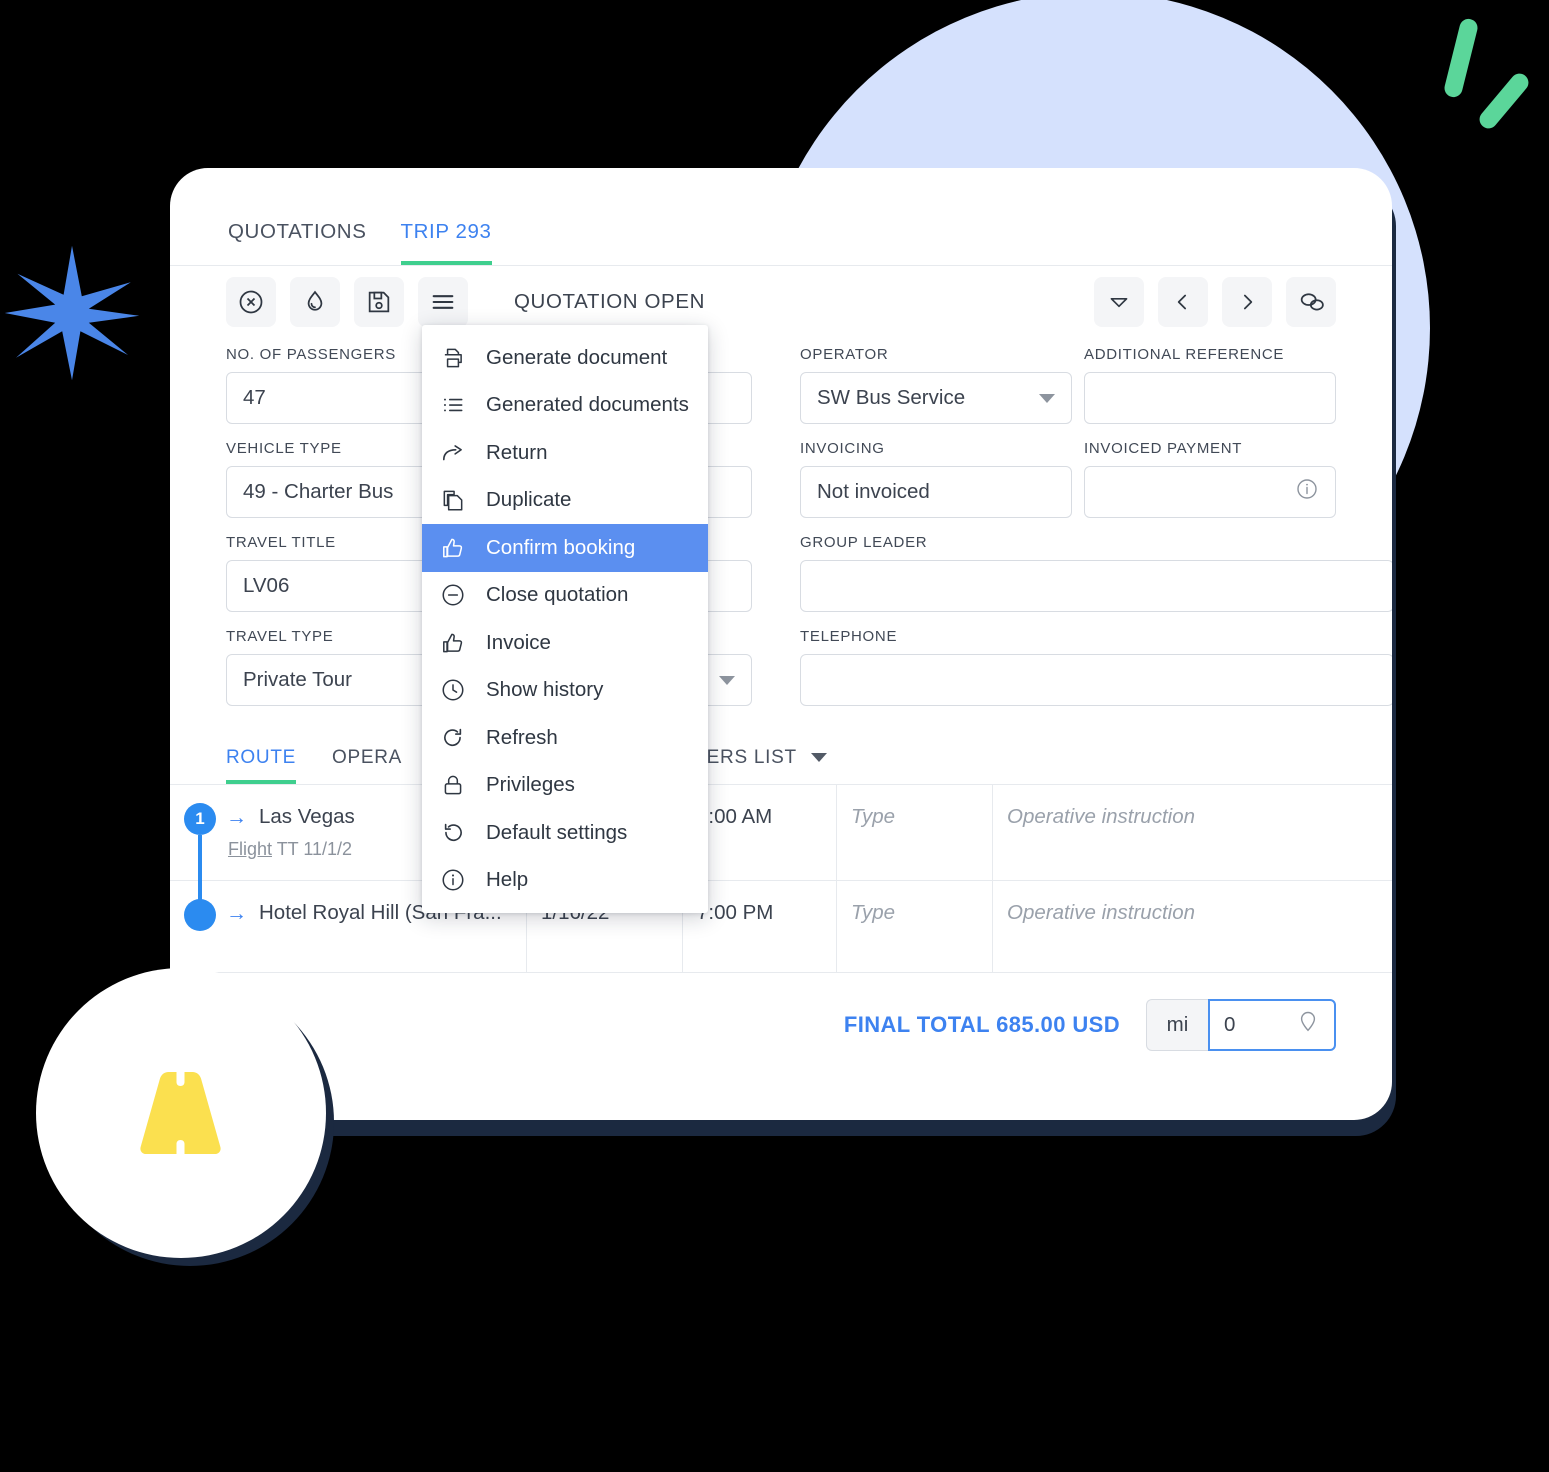  Describe the element at coordinates (587, 405) in the screenshot. I see `menu-item-label: Generated documents` at that location.